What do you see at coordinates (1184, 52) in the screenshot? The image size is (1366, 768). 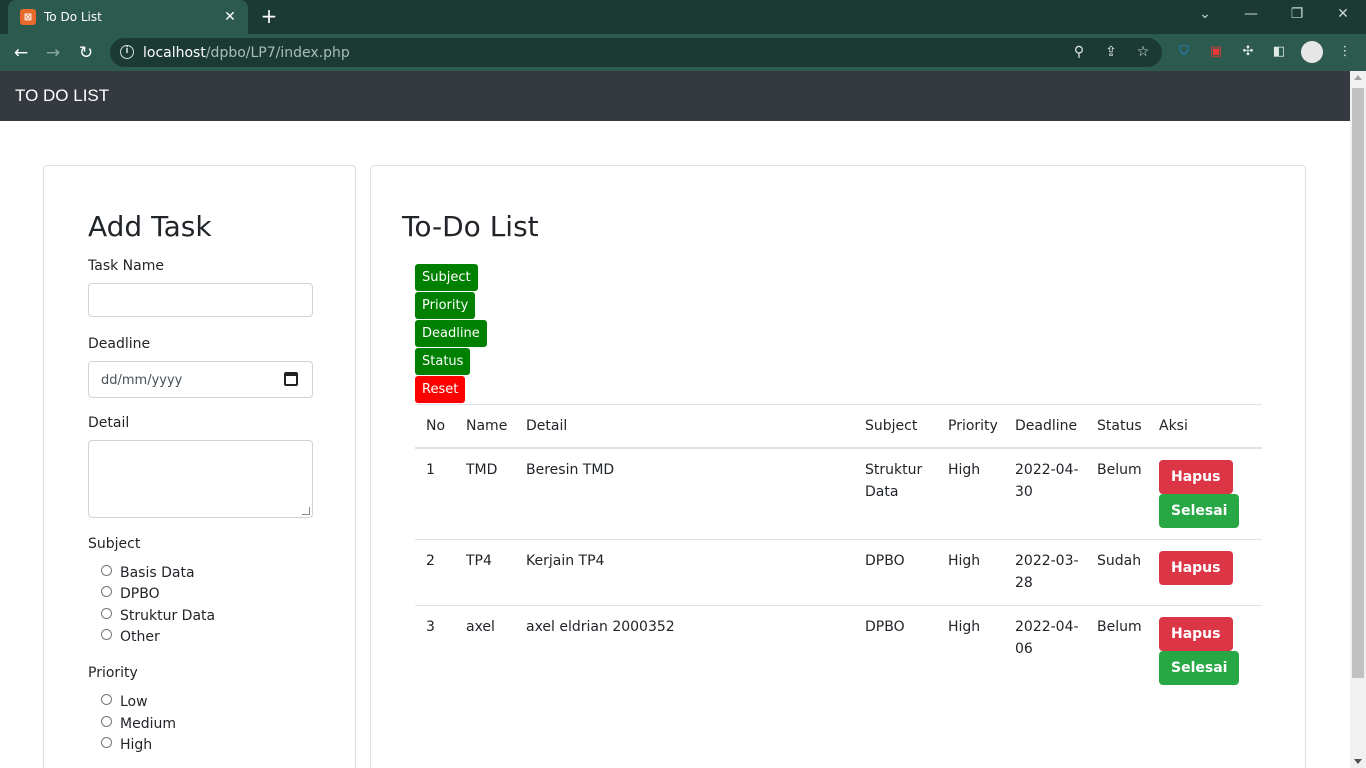 I see `bitwarden-extension-icon: ⛉` at bounding box center [1184, 52].